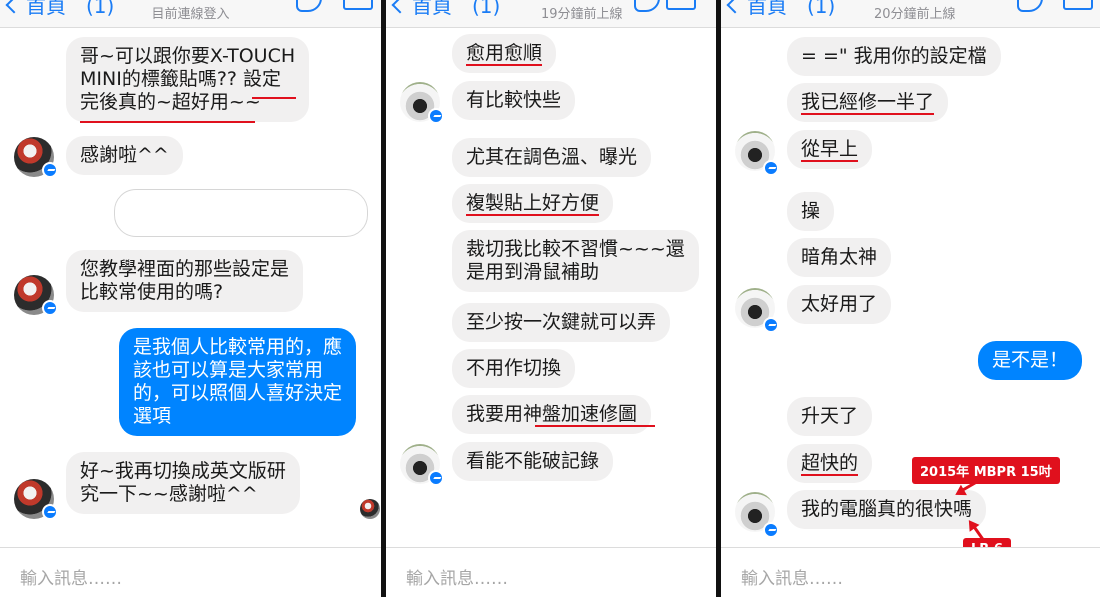 This screenshot has height=597, width=1100. I want to click on message-bubble: 愈用愈順, so click(504, 53).